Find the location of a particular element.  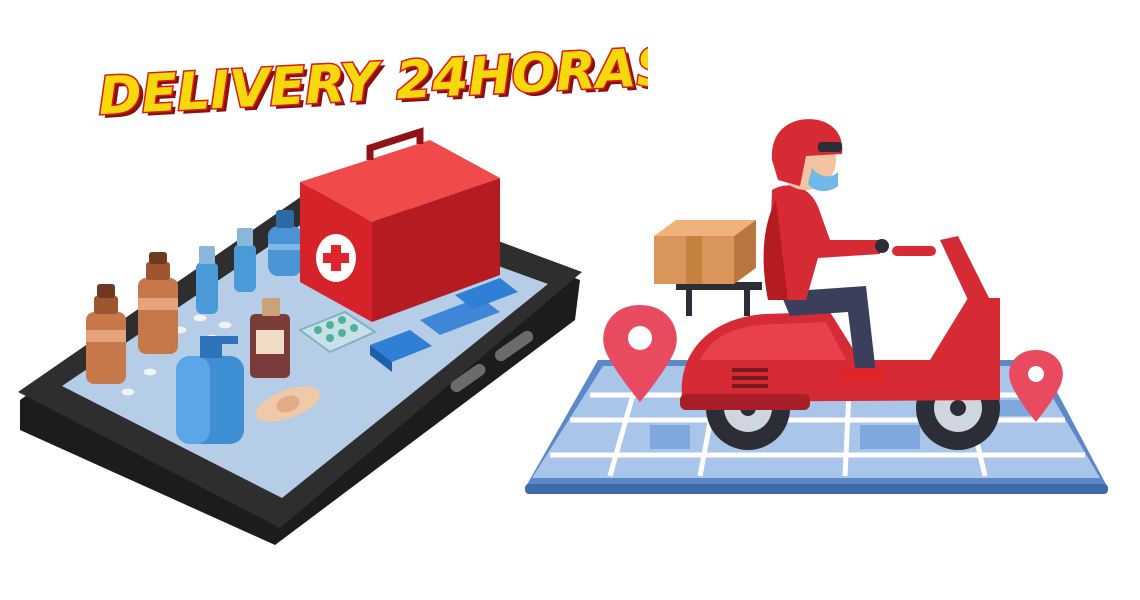

package-icon is located at coordinates (705, 252).